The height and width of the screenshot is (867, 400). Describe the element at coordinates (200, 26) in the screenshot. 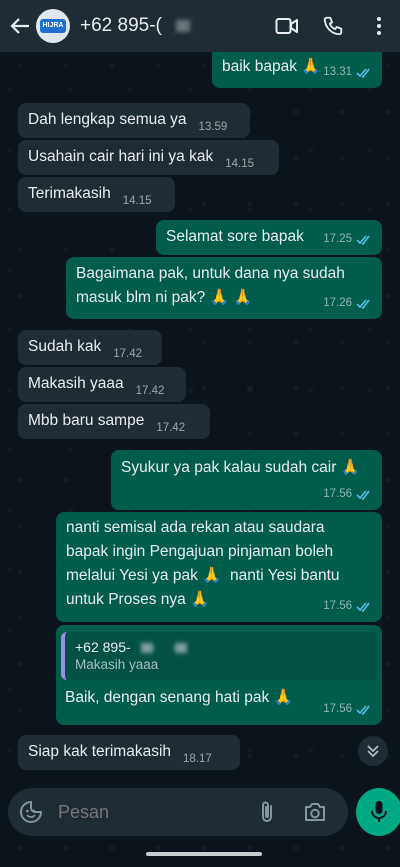

I see `chat-header: HIJRA +62 895-(` at that location.